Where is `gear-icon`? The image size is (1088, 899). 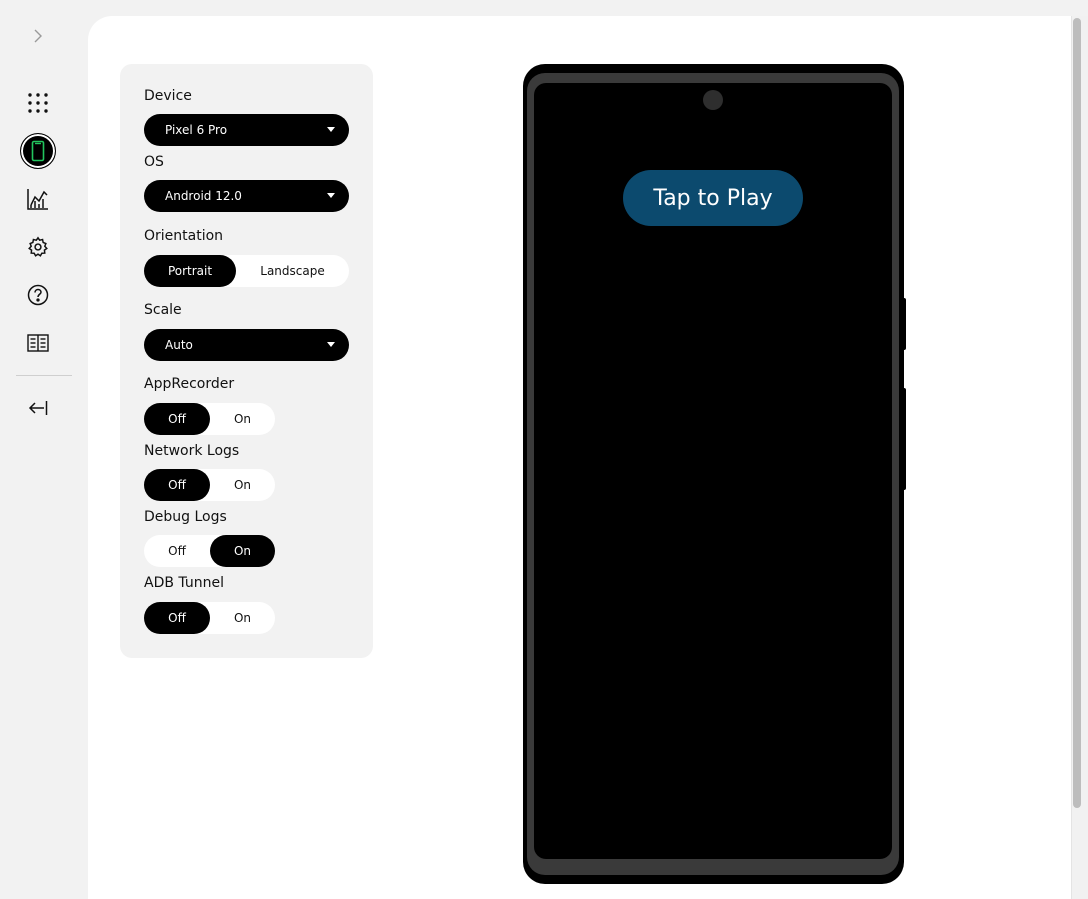
gear-icon is located at coordinates (38, 247).